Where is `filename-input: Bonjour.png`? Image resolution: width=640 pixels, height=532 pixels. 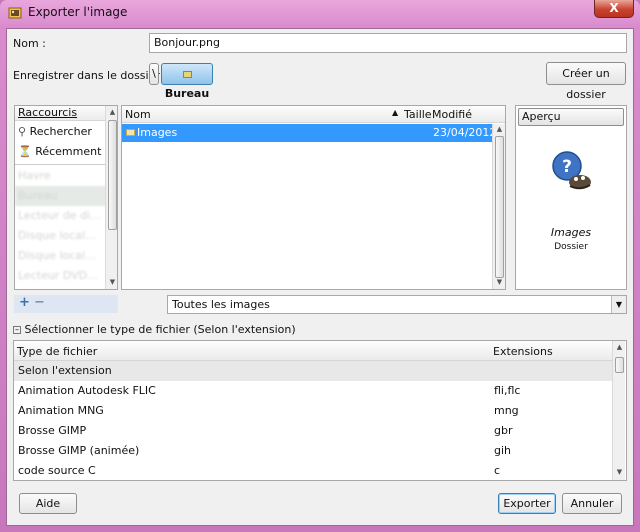
filename-input: Bonjour.png is located at coordinates (388, 43).